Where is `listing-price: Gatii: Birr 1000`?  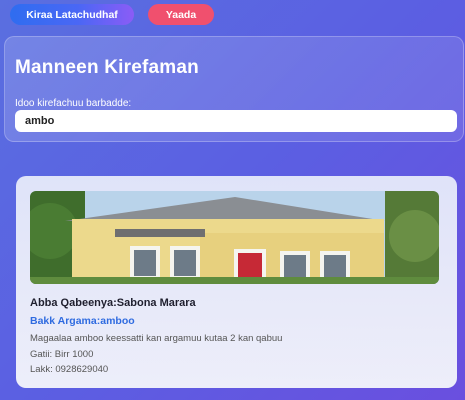
listing-price: Gatii: Birr 1000 is located at coordinates (62, 354).